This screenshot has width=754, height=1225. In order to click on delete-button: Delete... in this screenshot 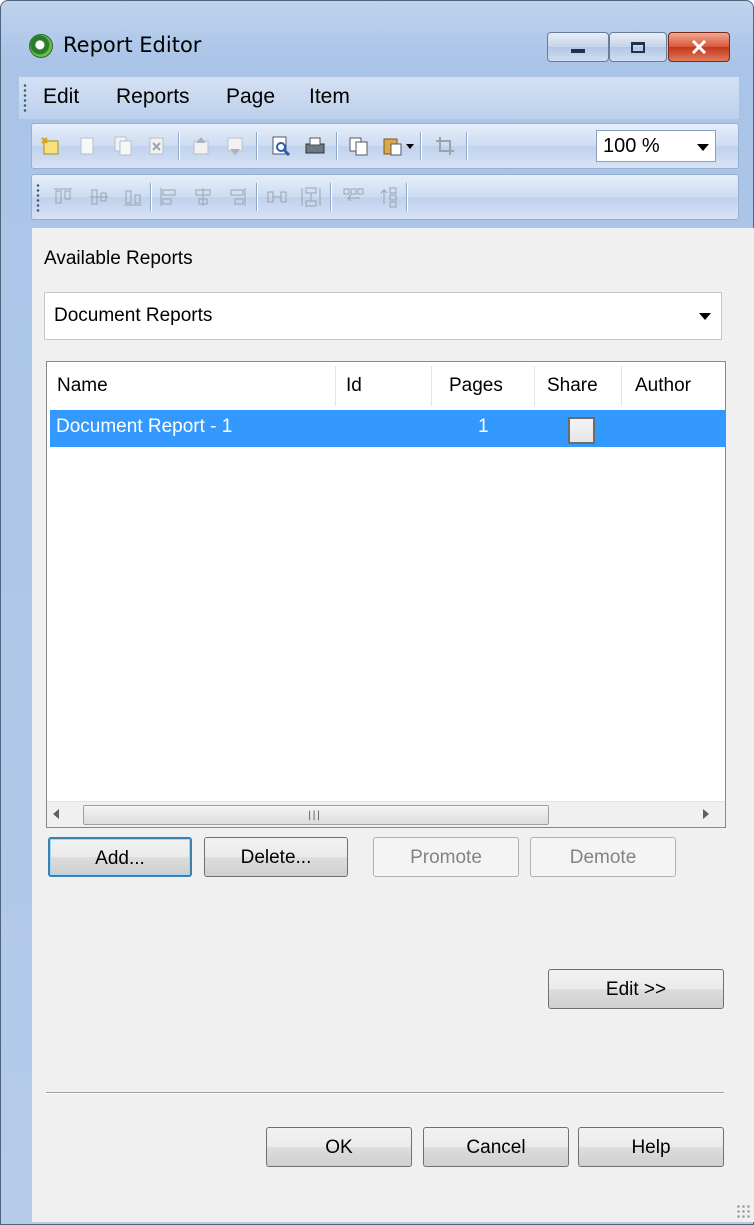, I will do `click(276, 857)`.